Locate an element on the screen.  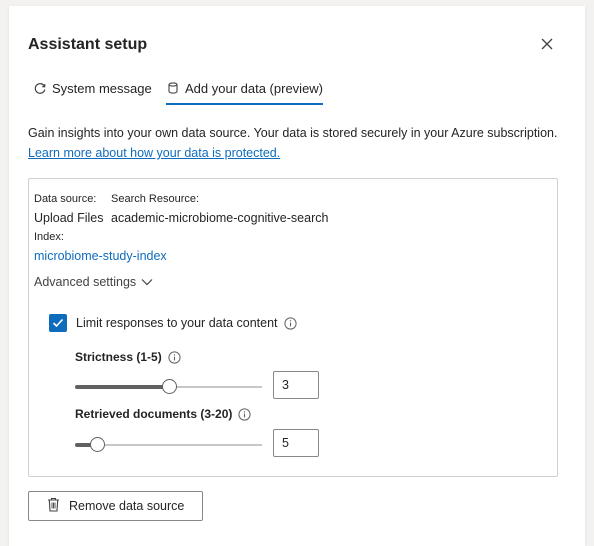
tab-add-your-data: Add your data (preview) is located at coordinates (245, 88).